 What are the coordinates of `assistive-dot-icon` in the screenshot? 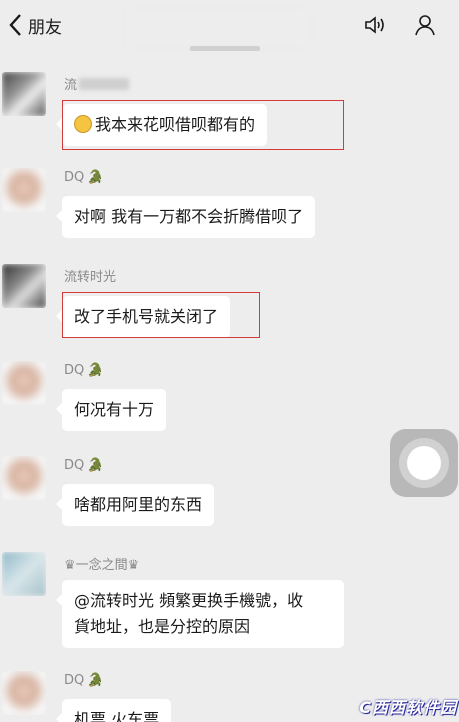 It's located at (424, 463).